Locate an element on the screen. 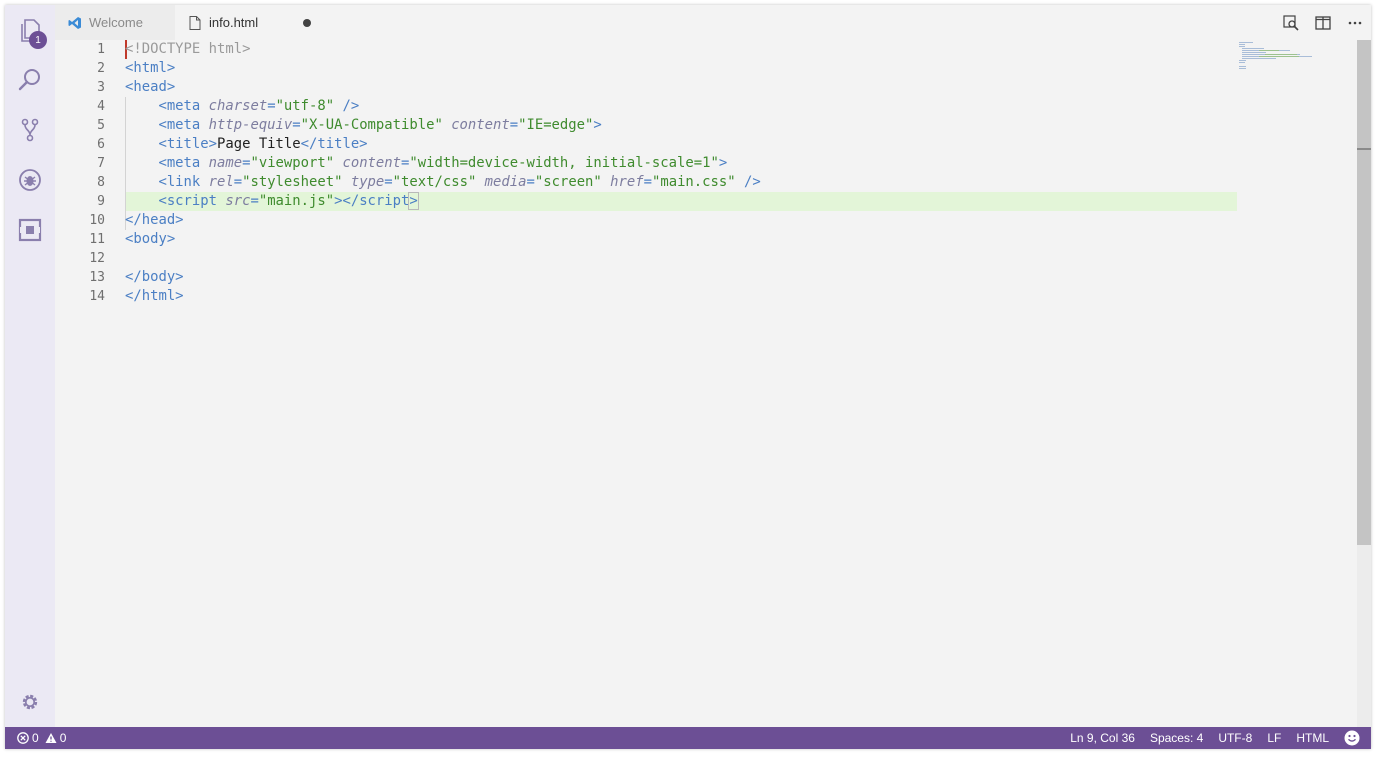  language-mode: HTML is located at coordinates (1312, 738).